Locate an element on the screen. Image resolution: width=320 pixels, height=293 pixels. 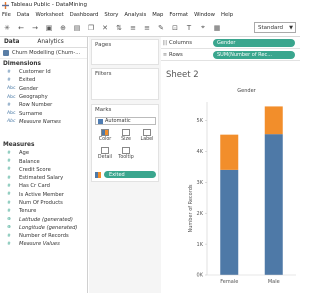
dimension-field-label: Surname is located at coordinates (31, 113).